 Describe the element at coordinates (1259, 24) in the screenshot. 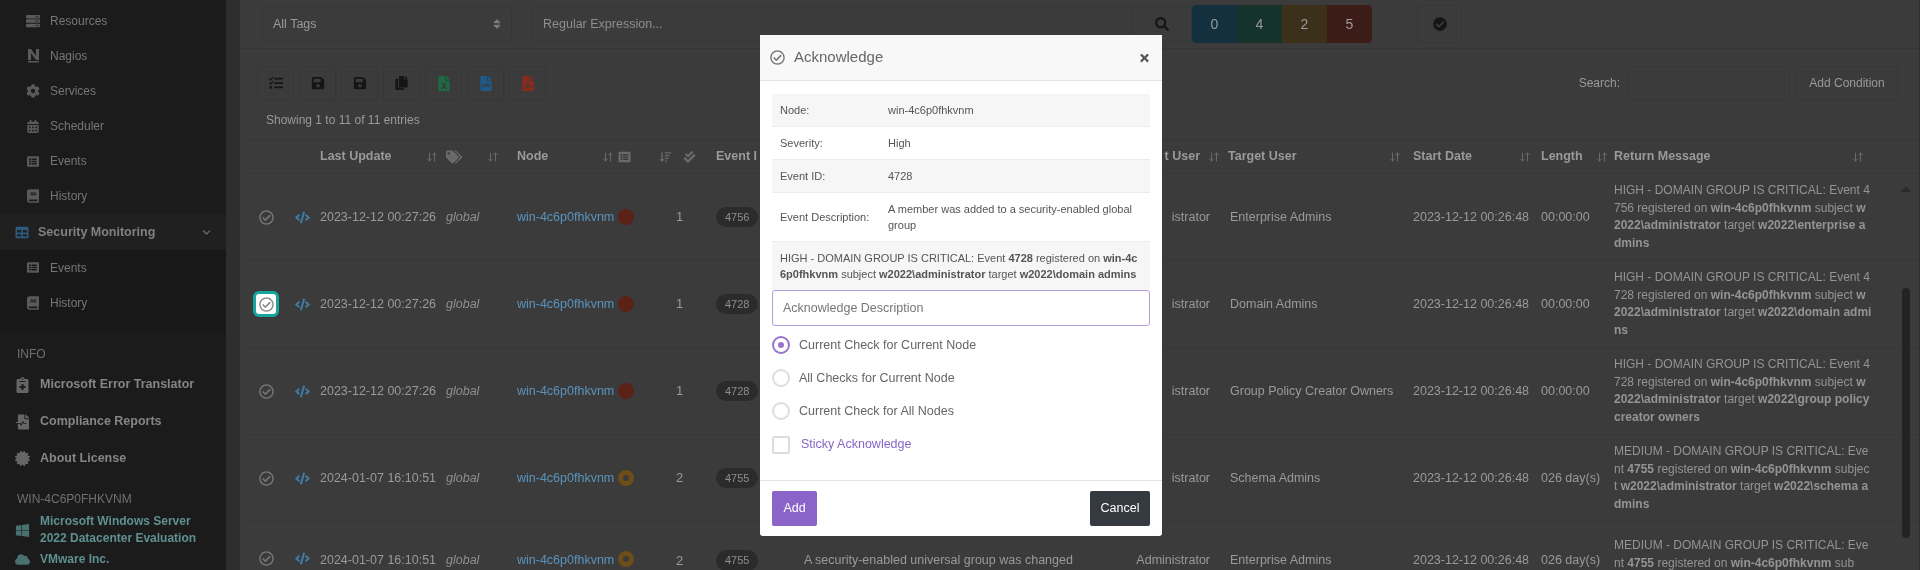

I see `severity-count-button: 4` at that location.